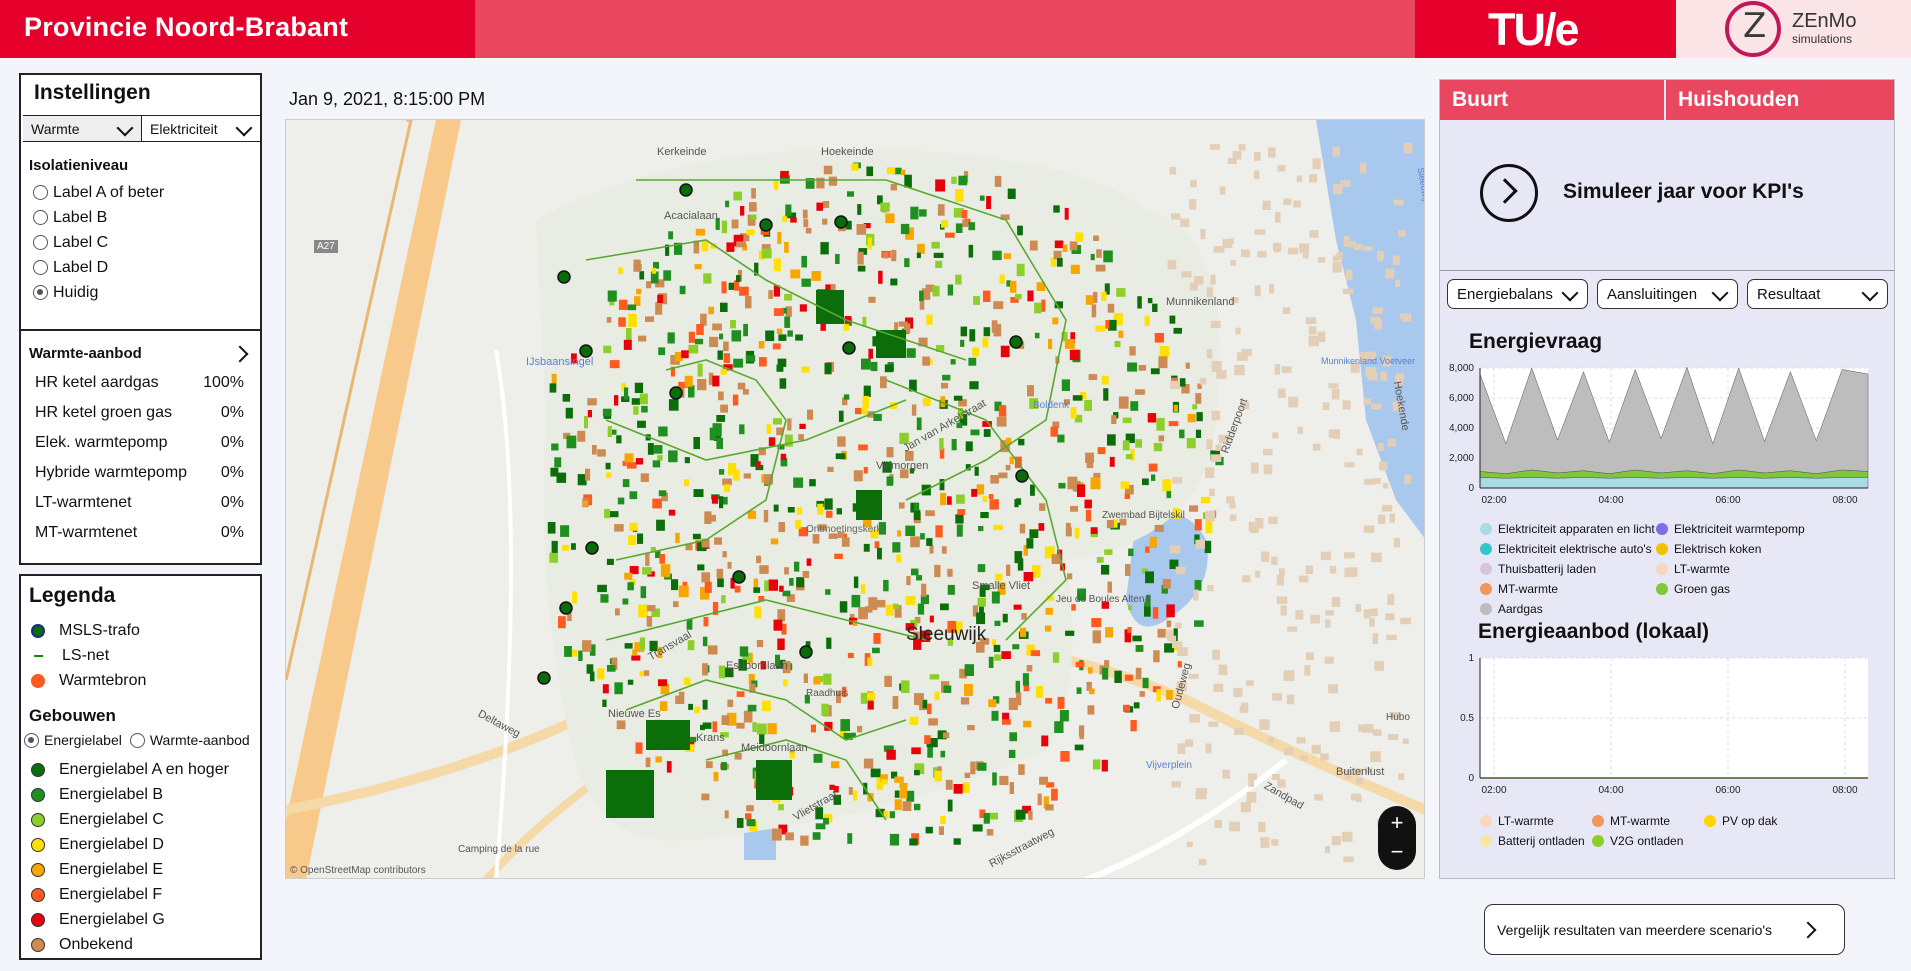 Image resolution: width=1911 pixels, height=971 pixels. I want to click on simulate-year-button: Simuleer jaar voor KPI's, so click(1683, 192).